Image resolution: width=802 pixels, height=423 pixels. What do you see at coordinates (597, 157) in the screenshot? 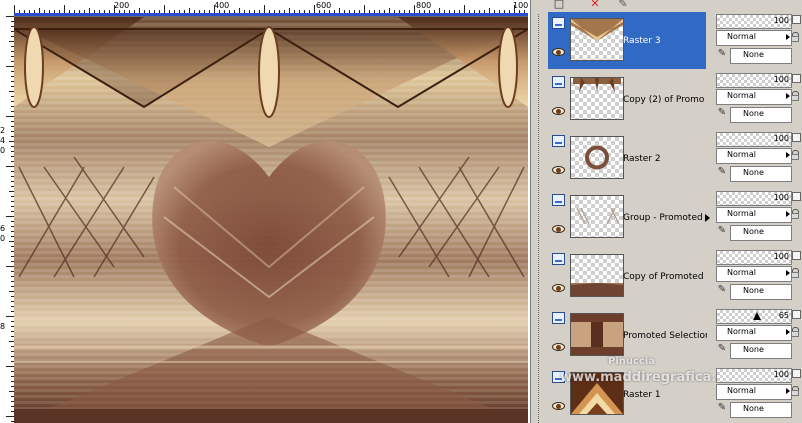
I see `layer-thumbnail` at bounding box center [597, 157].